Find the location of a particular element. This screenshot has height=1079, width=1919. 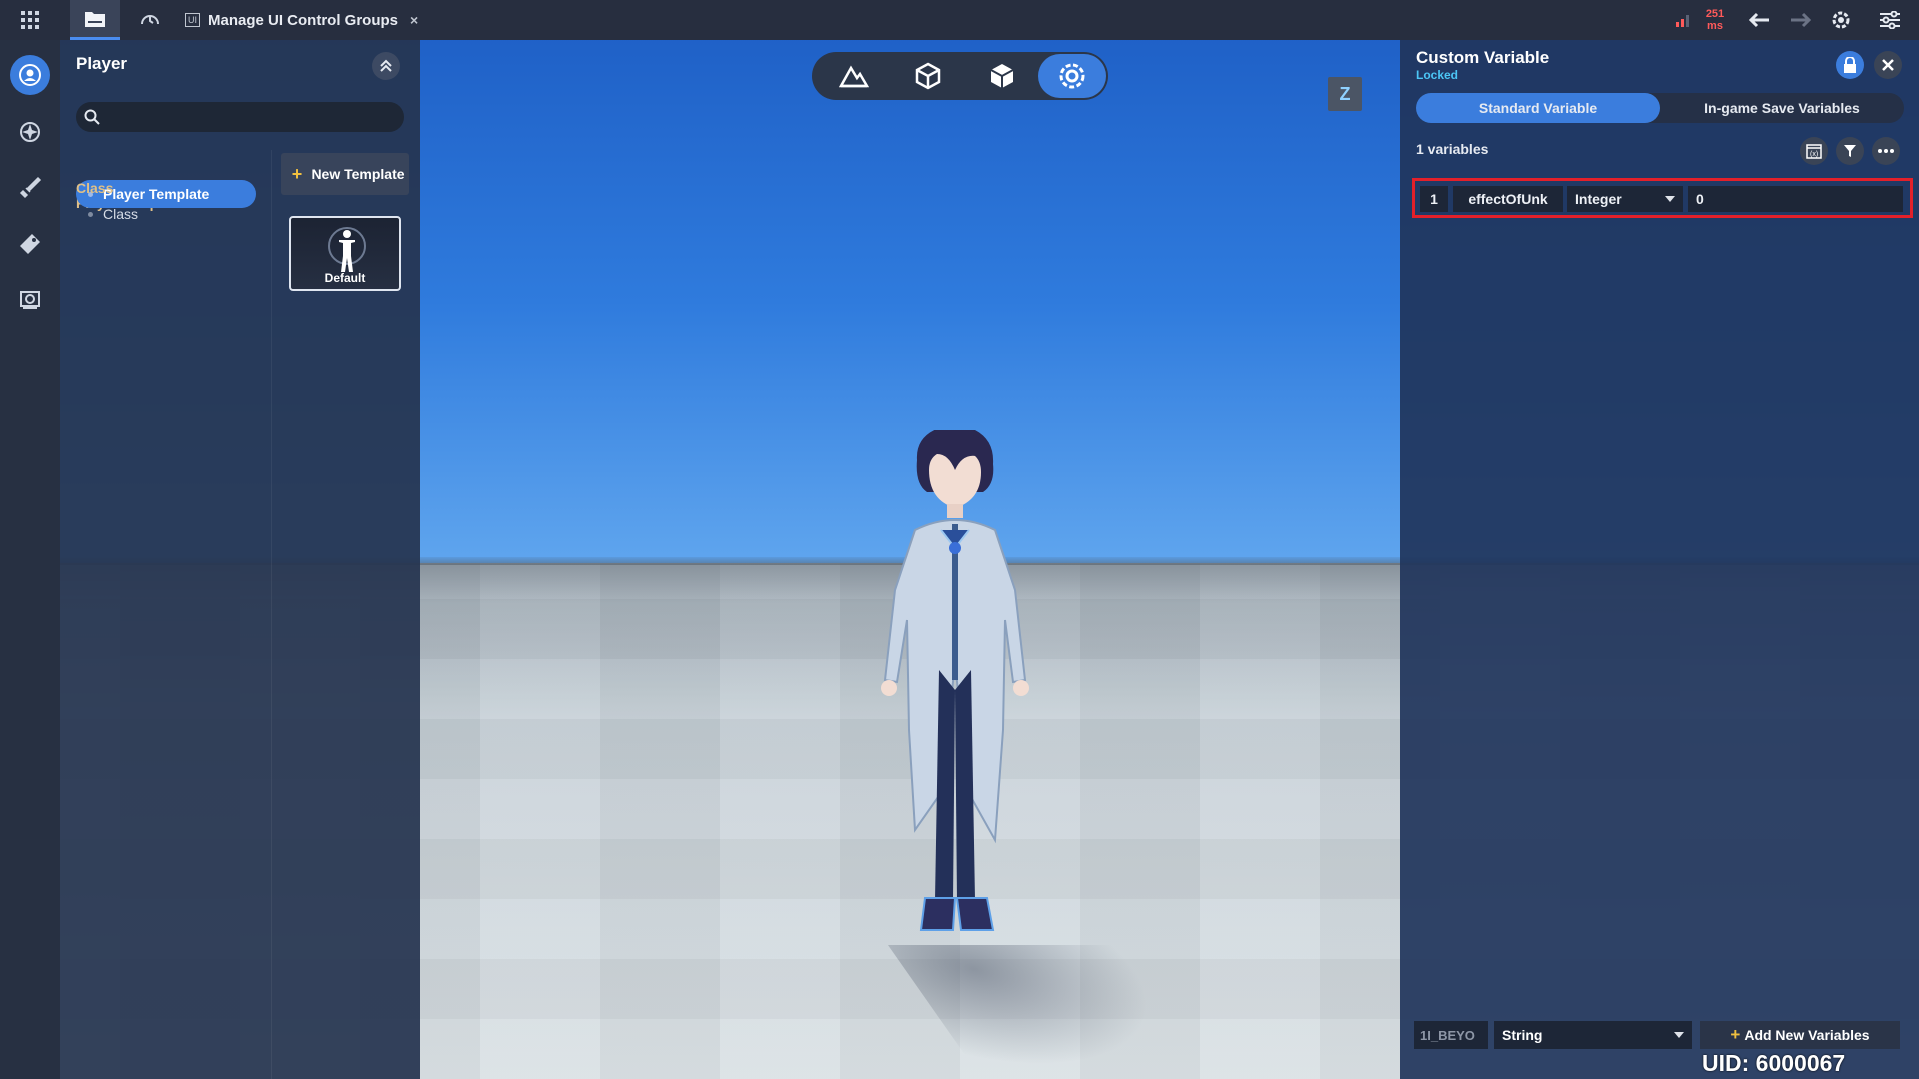

add-new-variables-button: + Add New Variables is located at coordinates (1800, 1035).